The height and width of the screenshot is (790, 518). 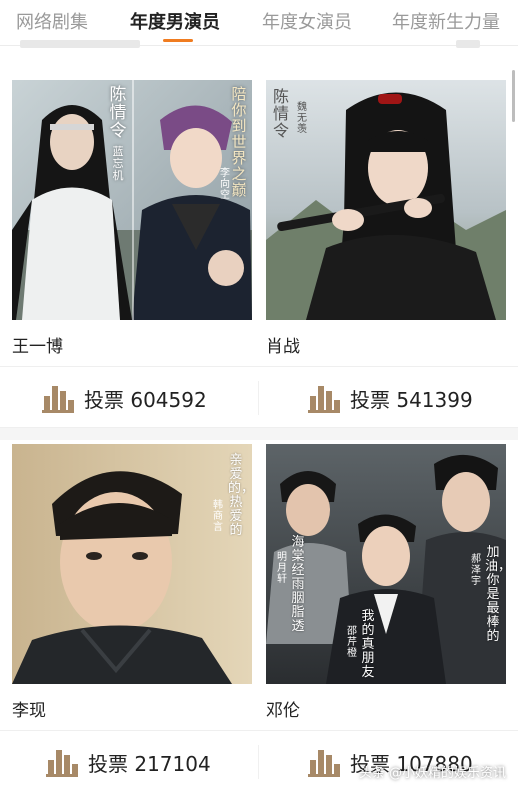 What do you see at coordinates (149, 764) in the screenshot?
I see `vote-count: 投票 217104` at bounding box center [149, 764].